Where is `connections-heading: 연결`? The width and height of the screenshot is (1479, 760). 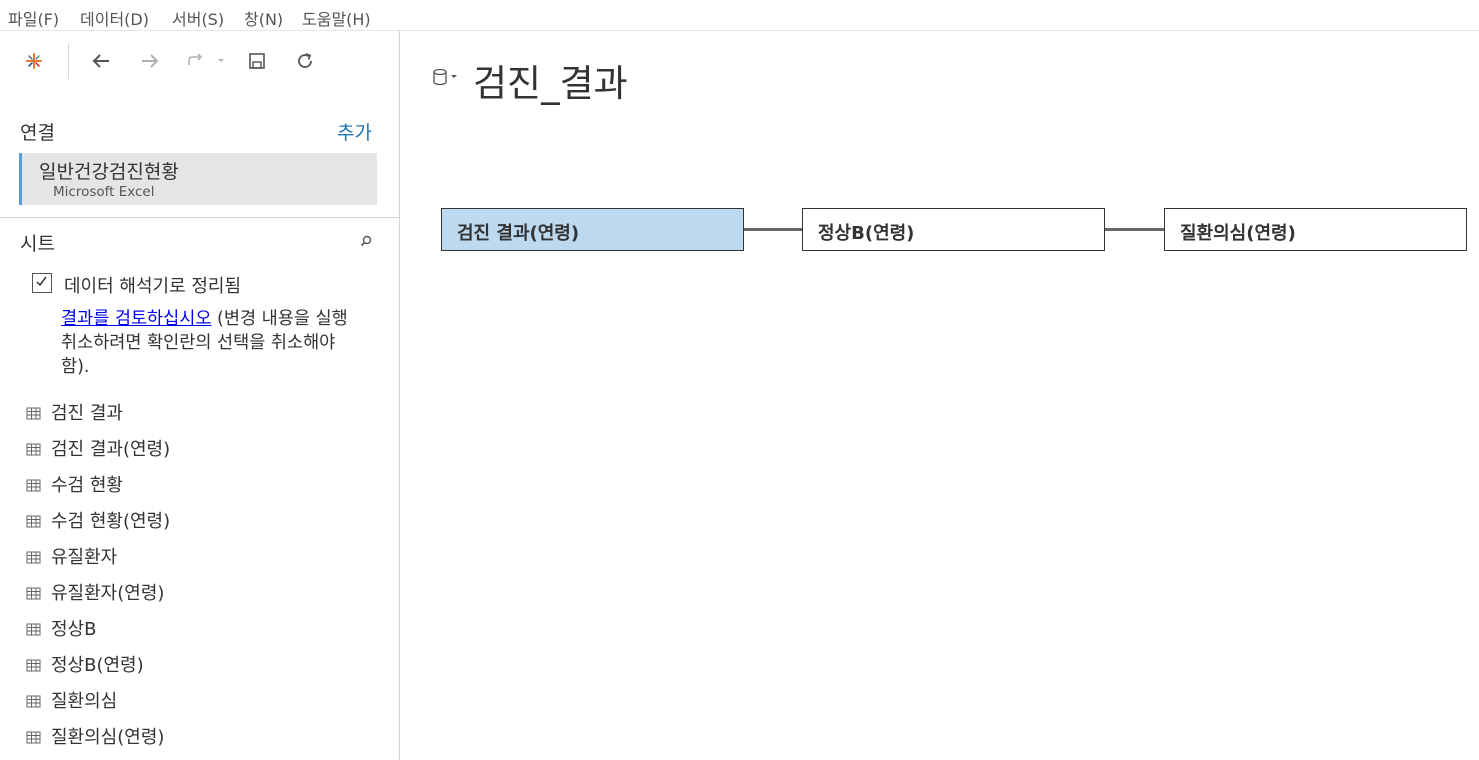
connections-heading: 연결 is located at coordinates (37, 133).